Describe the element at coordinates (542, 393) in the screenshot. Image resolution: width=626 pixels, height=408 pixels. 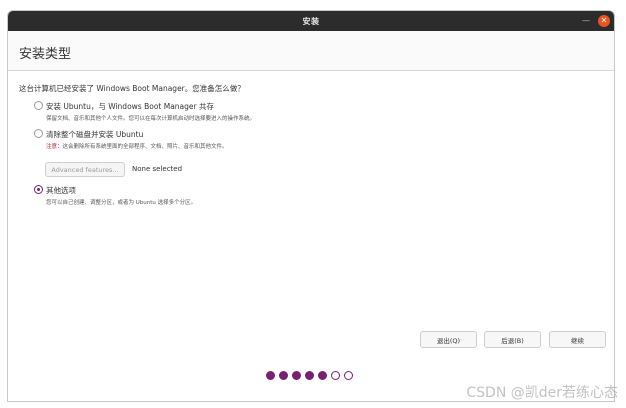
I see `watermark: CSDN @凯der若练心态` at that location.